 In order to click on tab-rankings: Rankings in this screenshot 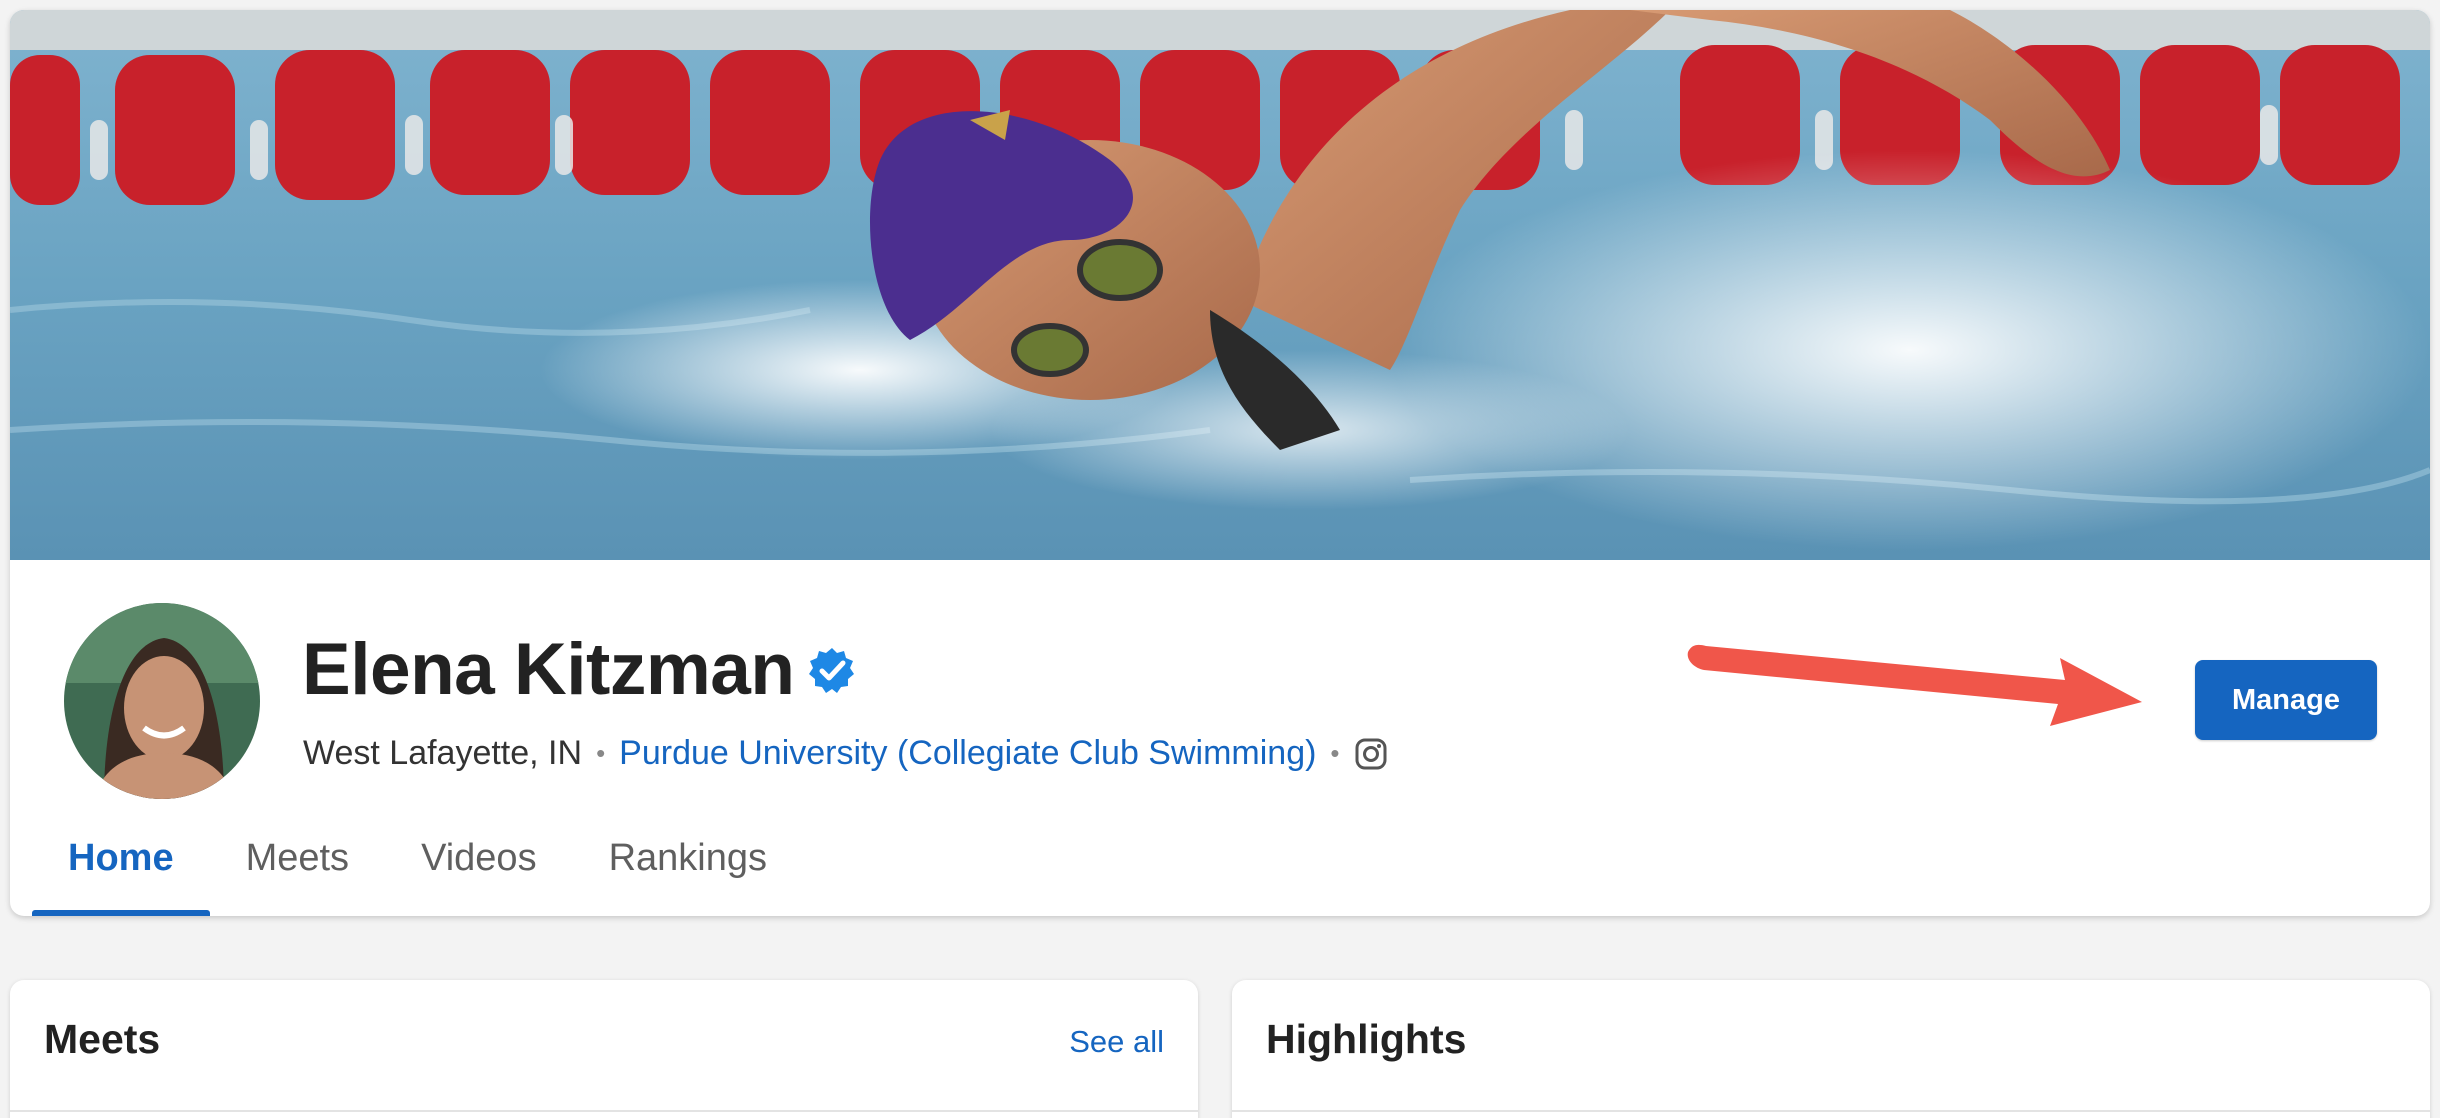, I will do `click(688, 858)`.